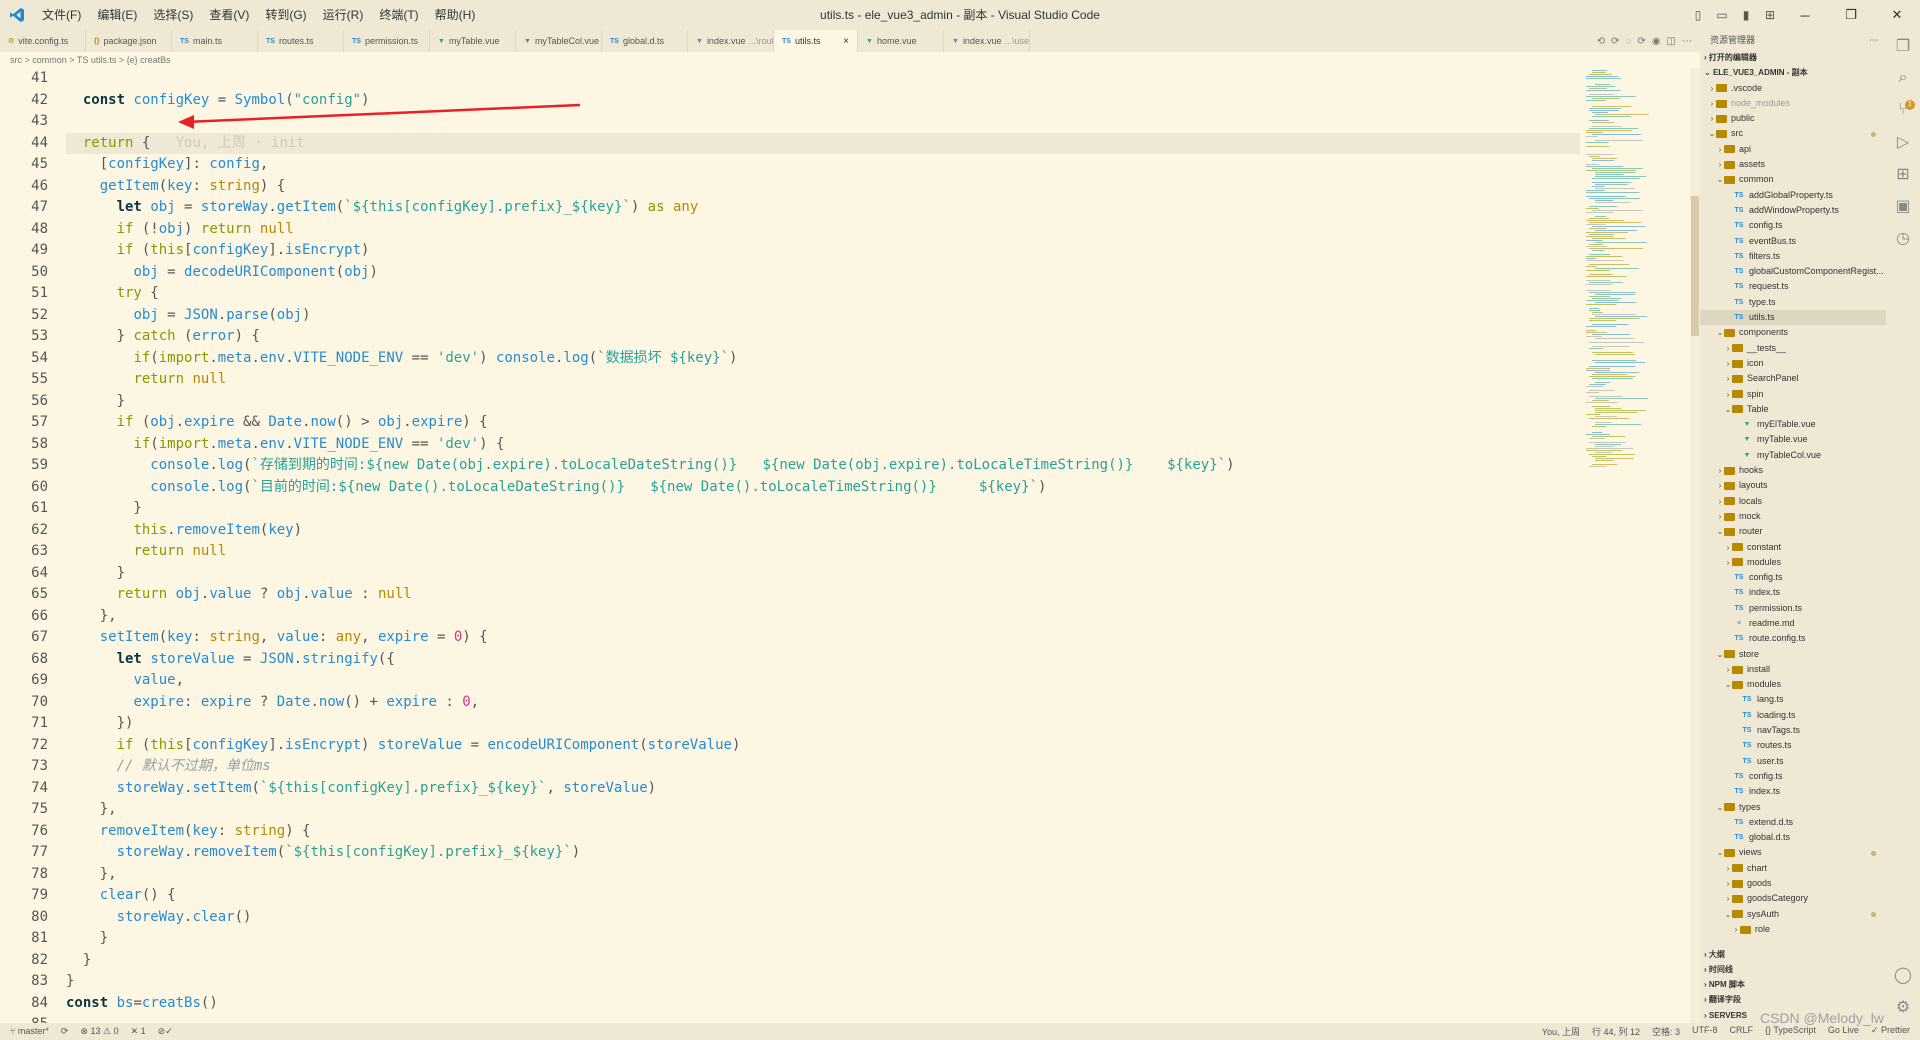  What do you see at coordinates (1793, 302) in the screenshot?
I see `tree-file: TS type.ts` at bounding box center [1793, 302].